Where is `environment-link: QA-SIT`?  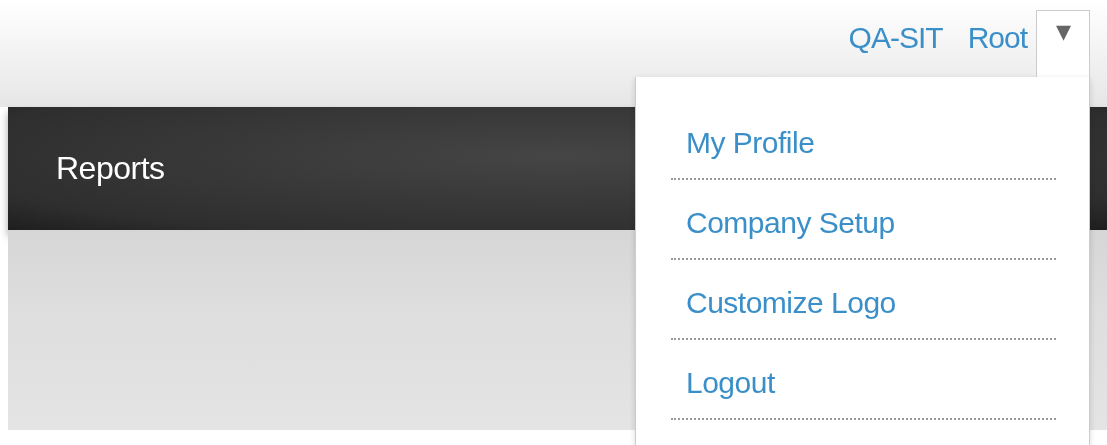 environment-link: QA-SIT is located at coordinates (895, 38).